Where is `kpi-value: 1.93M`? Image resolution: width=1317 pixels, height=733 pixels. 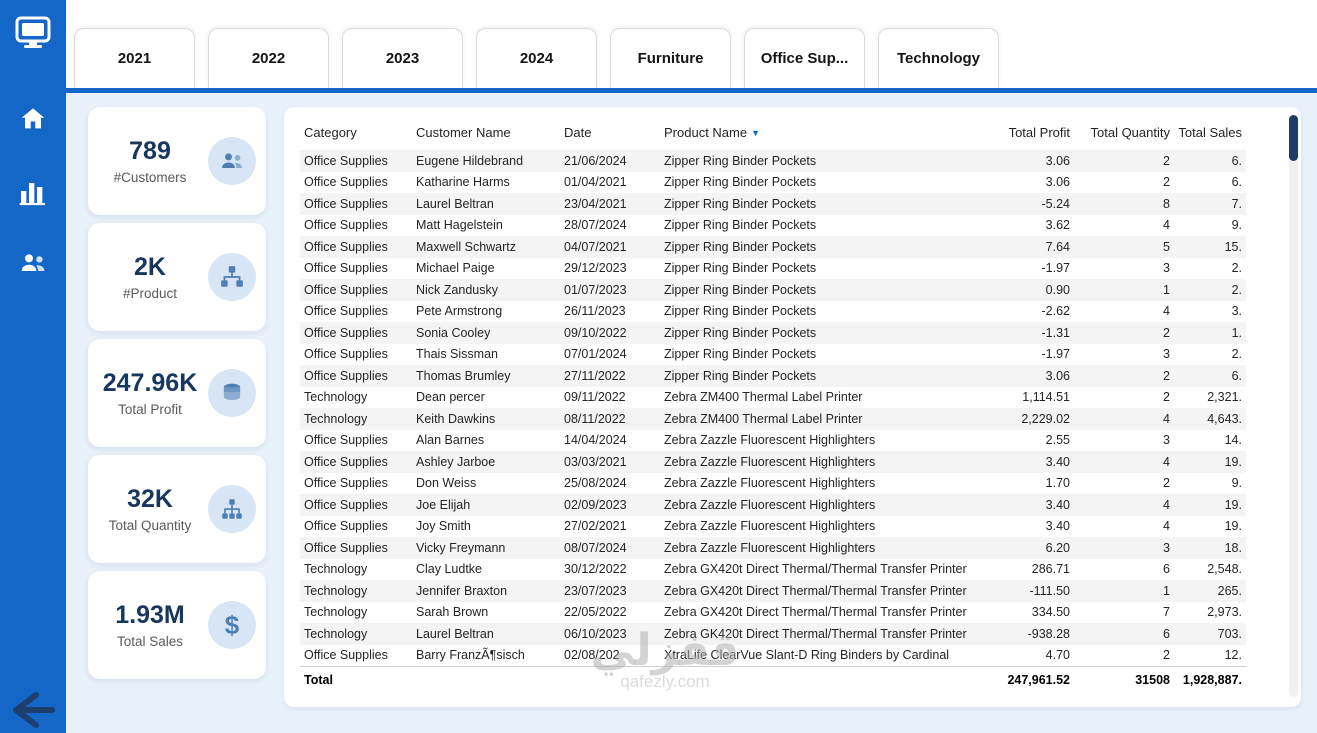
kpi-value: 1.93M is located at coordinates (150, 615).